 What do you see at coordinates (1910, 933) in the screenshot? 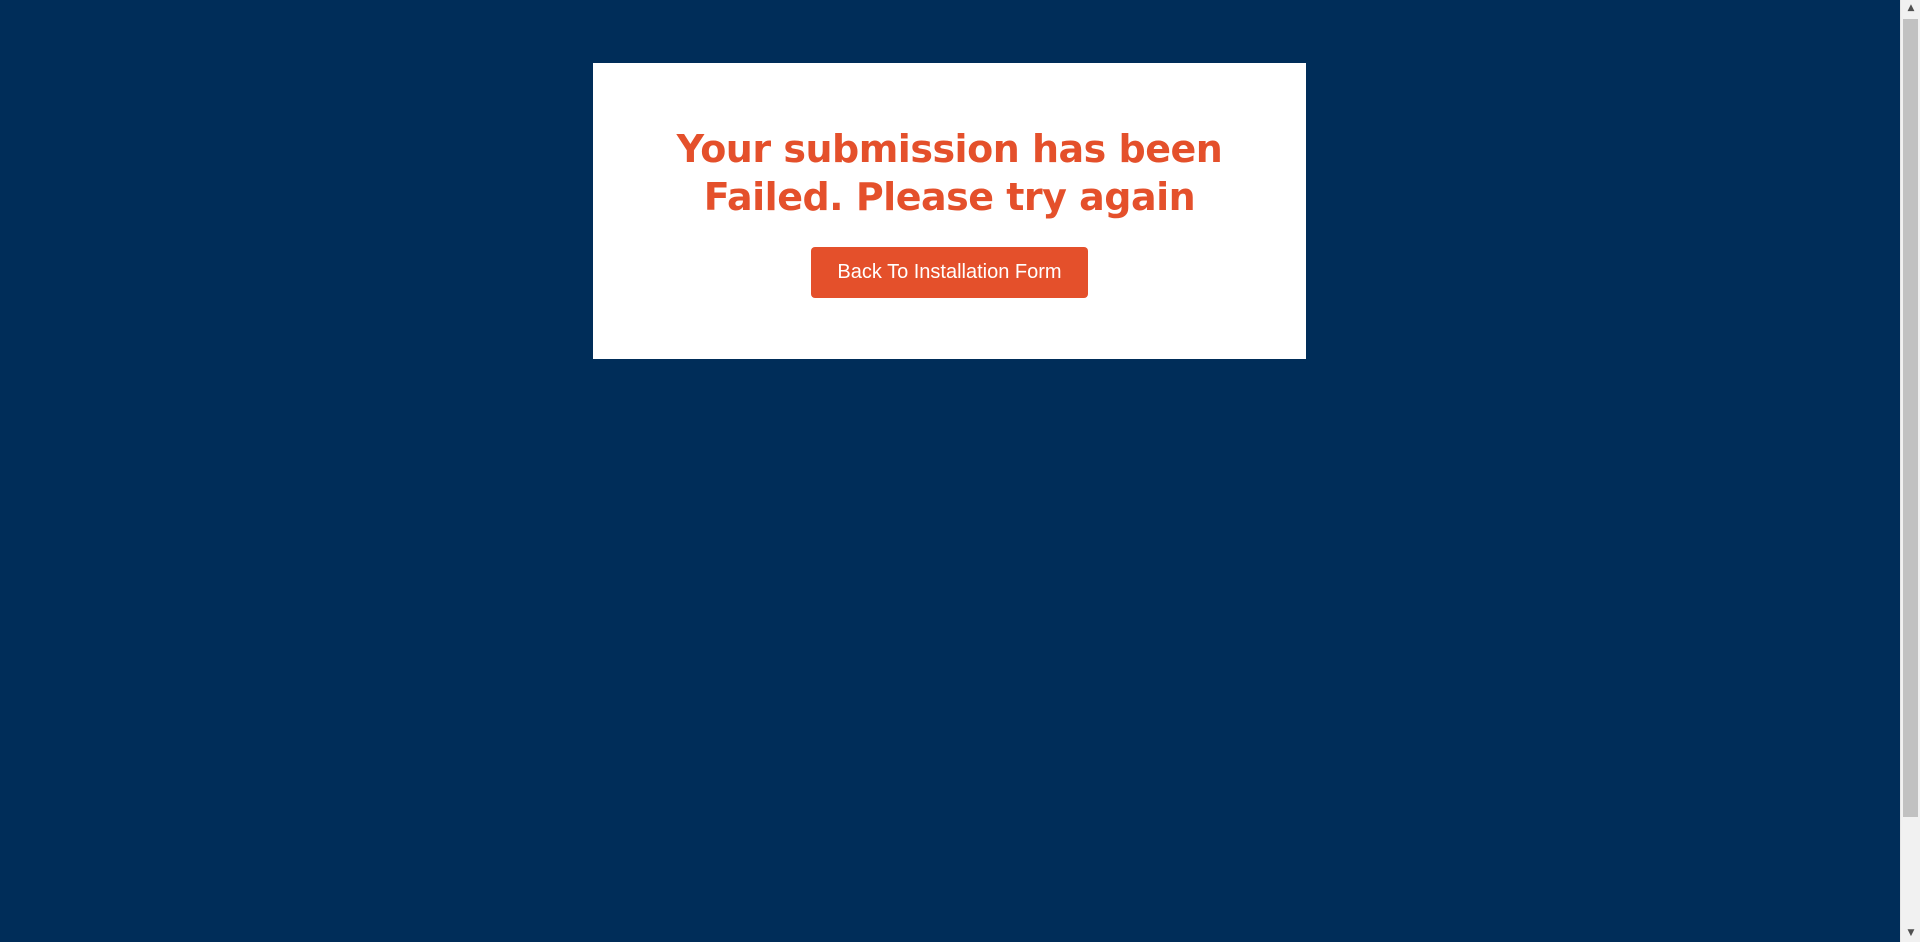
I see `scroll-down-arrow-icon: ▼` at bounding box center [1910, 933].